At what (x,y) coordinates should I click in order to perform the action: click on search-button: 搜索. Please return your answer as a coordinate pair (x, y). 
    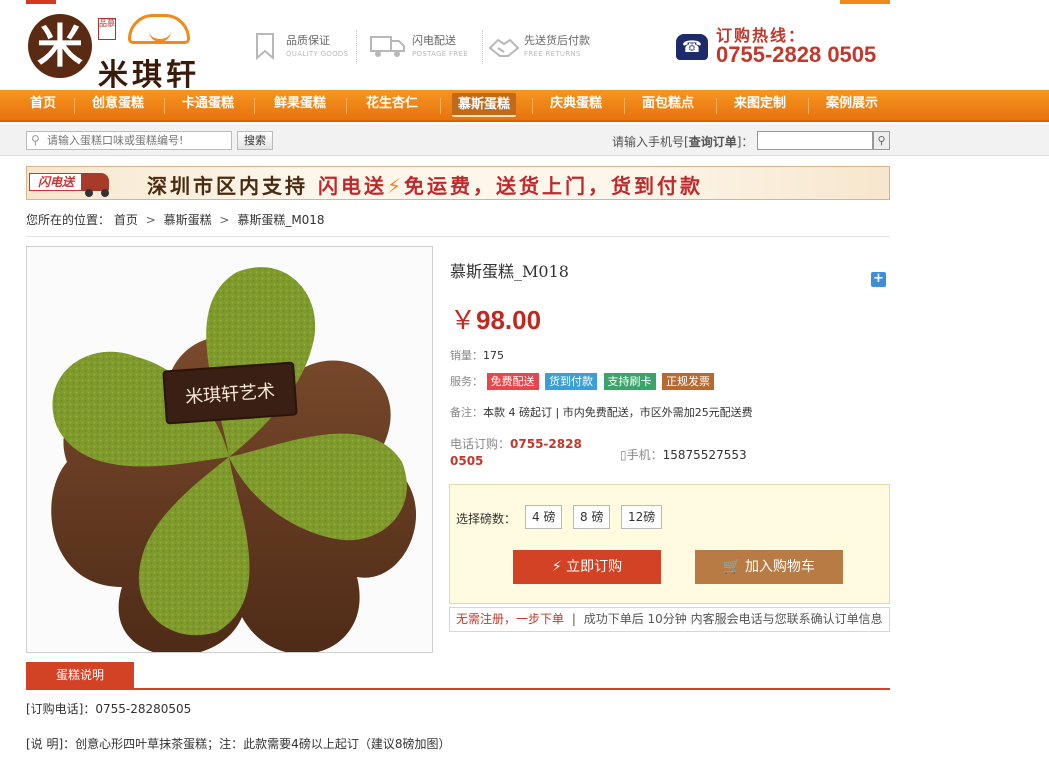
    Looking at the image, I should click on (255, 140).